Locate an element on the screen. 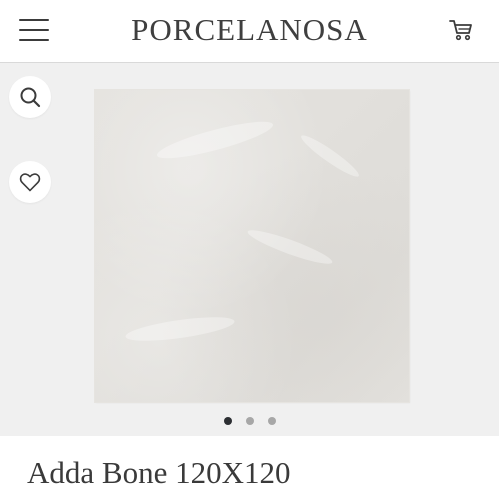 The height and width of the screenshot is (500, 499). favorite-button is located at coordinates (30, 182).